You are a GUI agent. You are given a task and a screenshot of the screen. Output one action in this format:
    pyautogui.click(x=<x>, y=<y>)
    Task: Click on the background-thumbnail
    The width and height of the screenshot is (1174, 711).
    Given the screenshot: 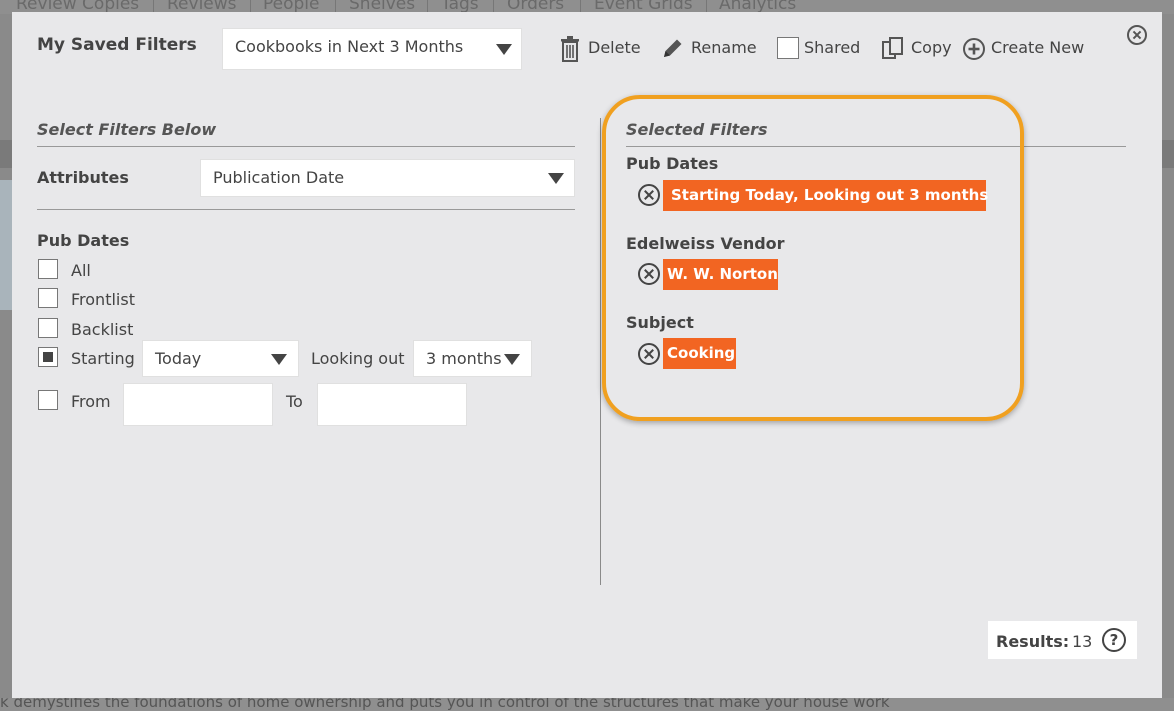 What is the action you would take?
    pyautogui.click(x=6, y=245)
    